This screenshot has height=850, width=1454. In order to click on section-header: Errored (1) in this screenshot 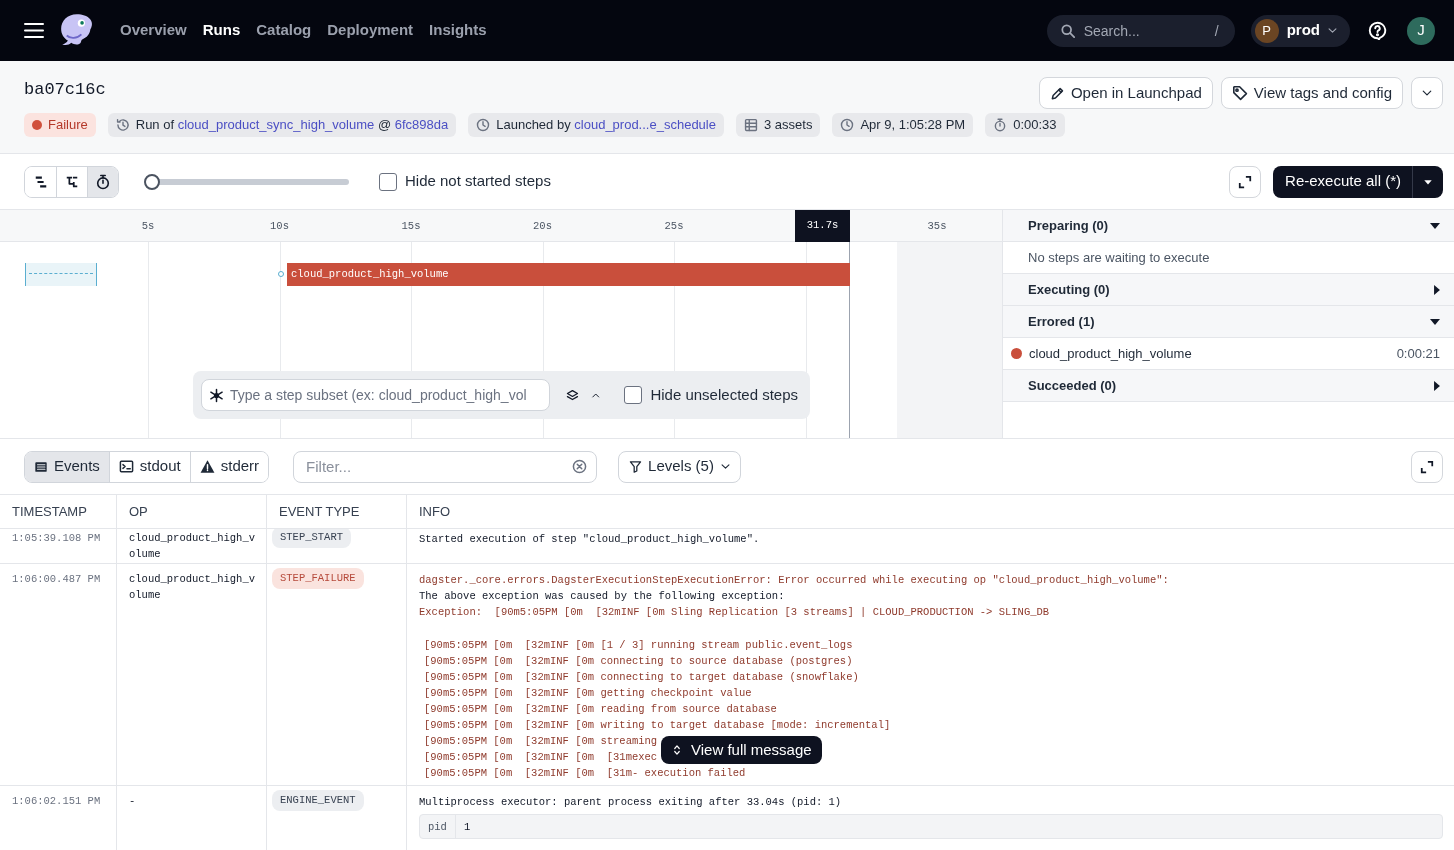, I will do `click(1228, 322)`.